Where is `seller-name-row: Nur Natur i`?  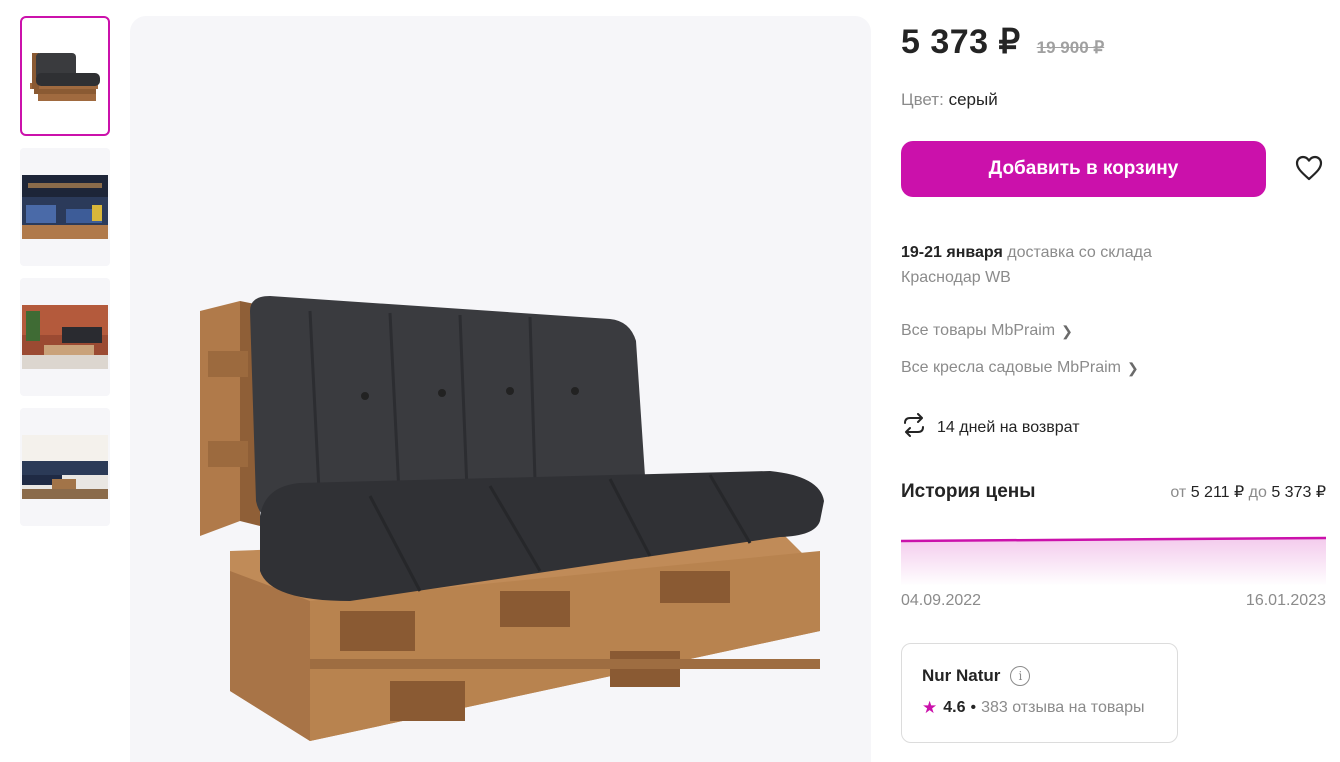 seller-name-row: Nur Natur i is located at coordinates (1039, 676).